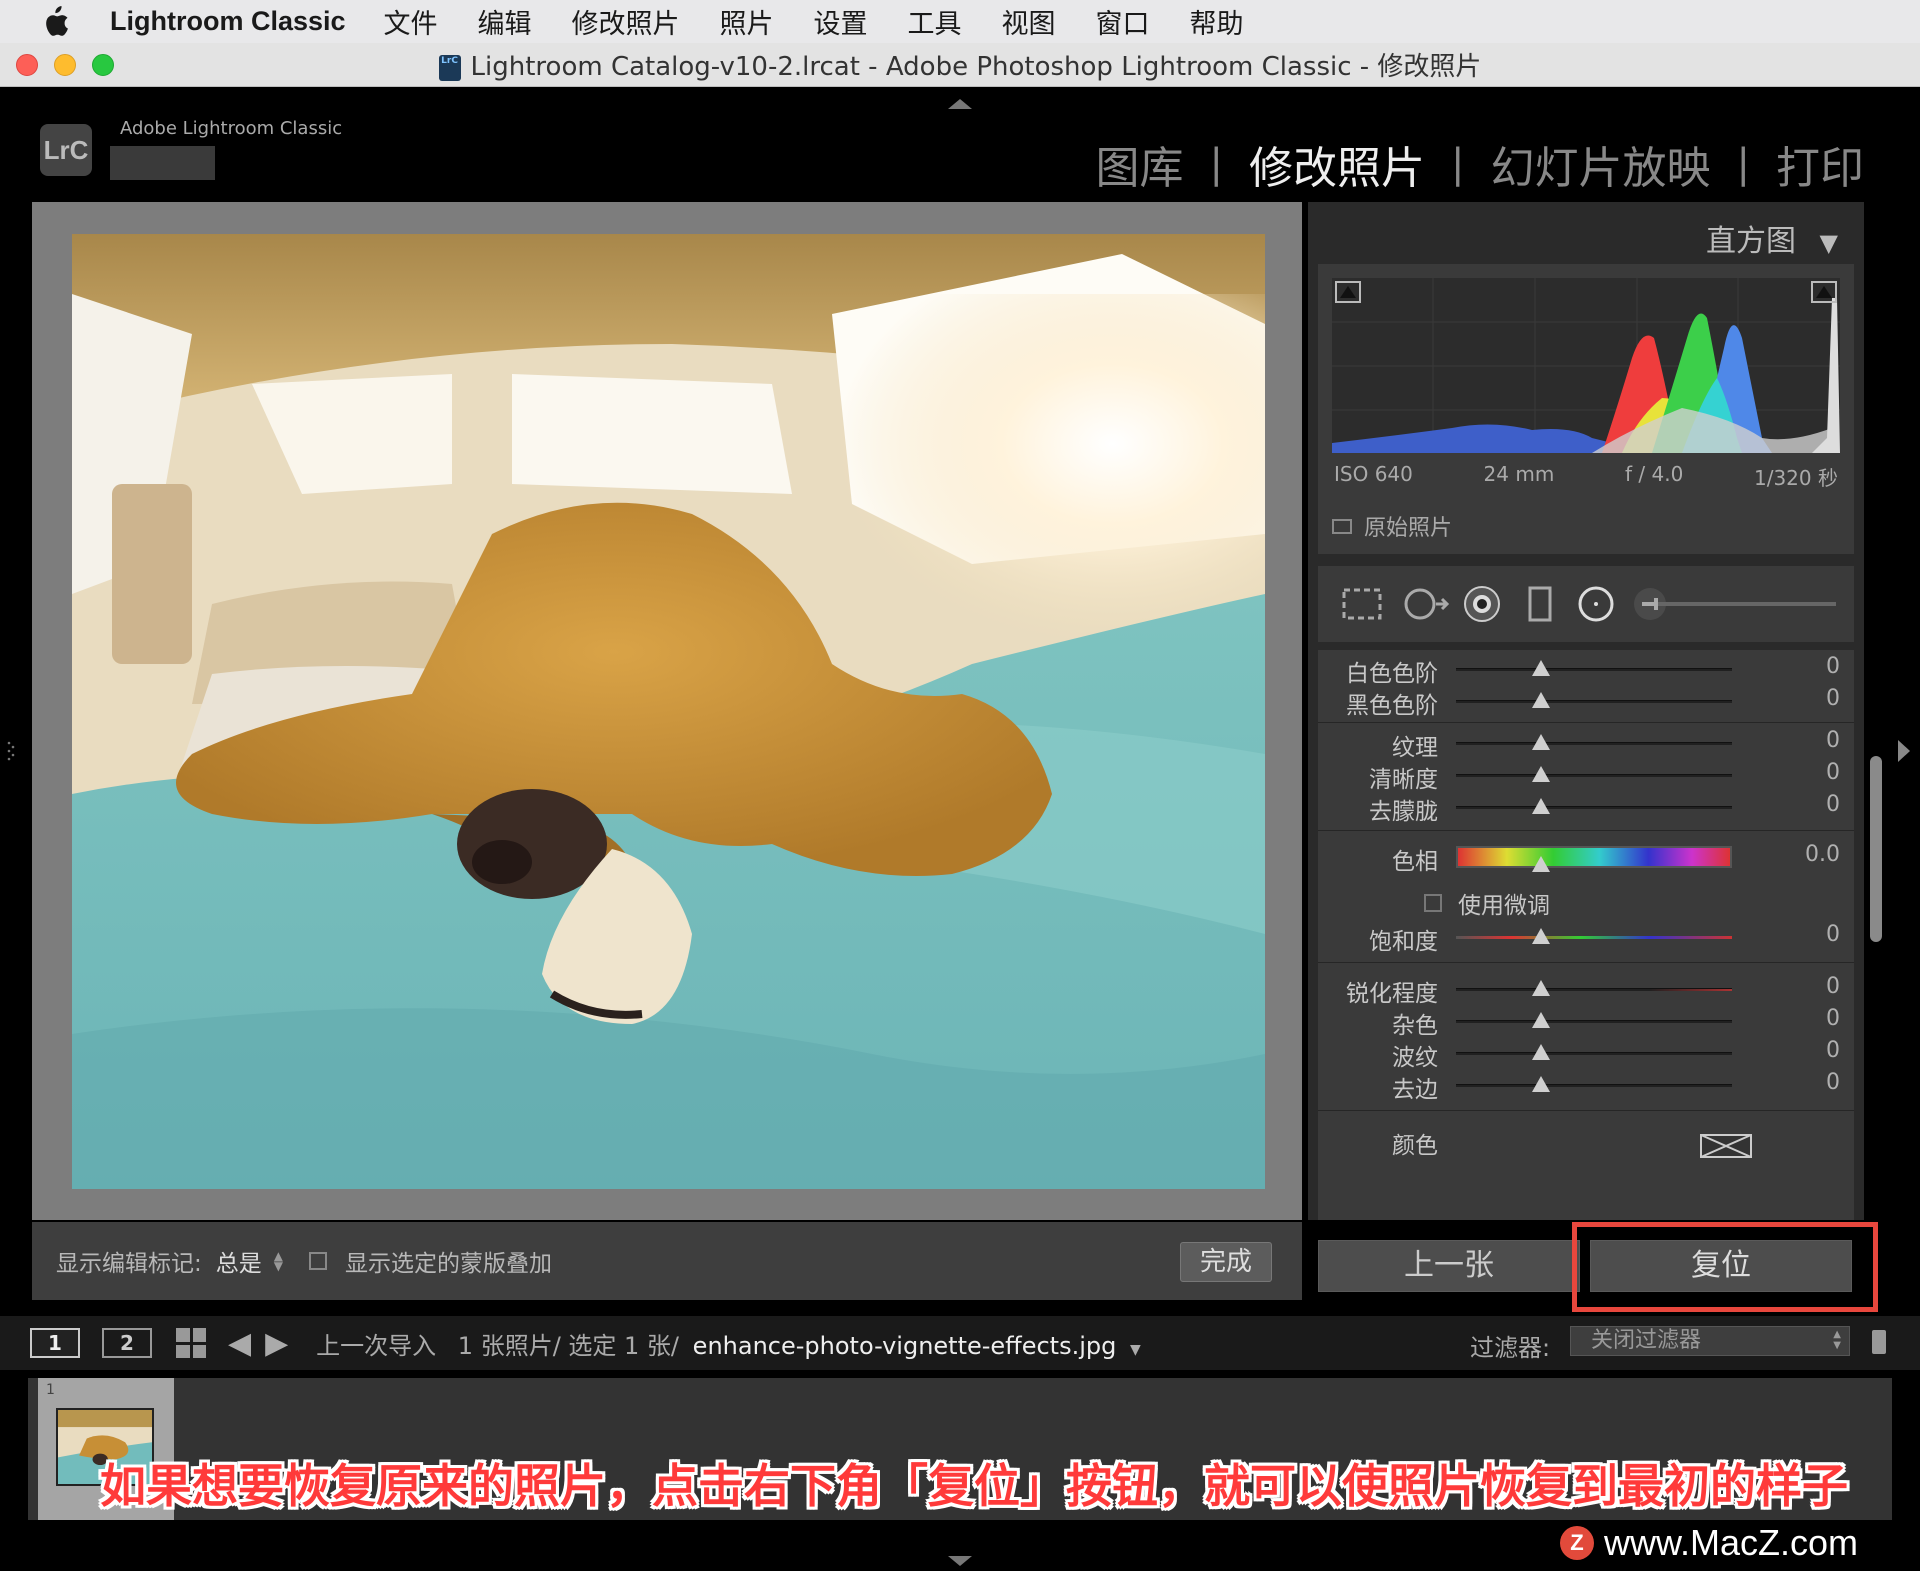 This screenshot has height=1571, width=1920. What do you see at coordinates (376, 1345) in the screenshot?
I see `source-label: 上一次导入` at bounding box center [376, 1345].